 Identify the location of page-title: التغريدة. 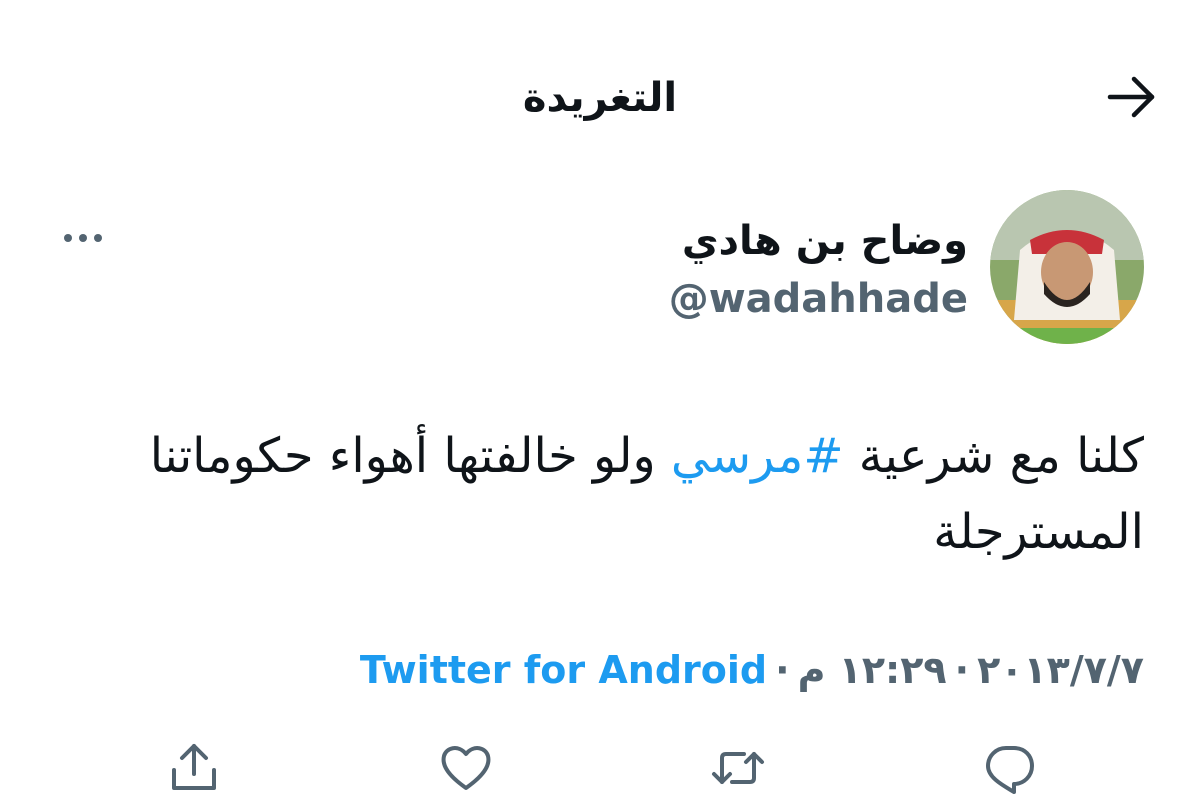
(600, 98).